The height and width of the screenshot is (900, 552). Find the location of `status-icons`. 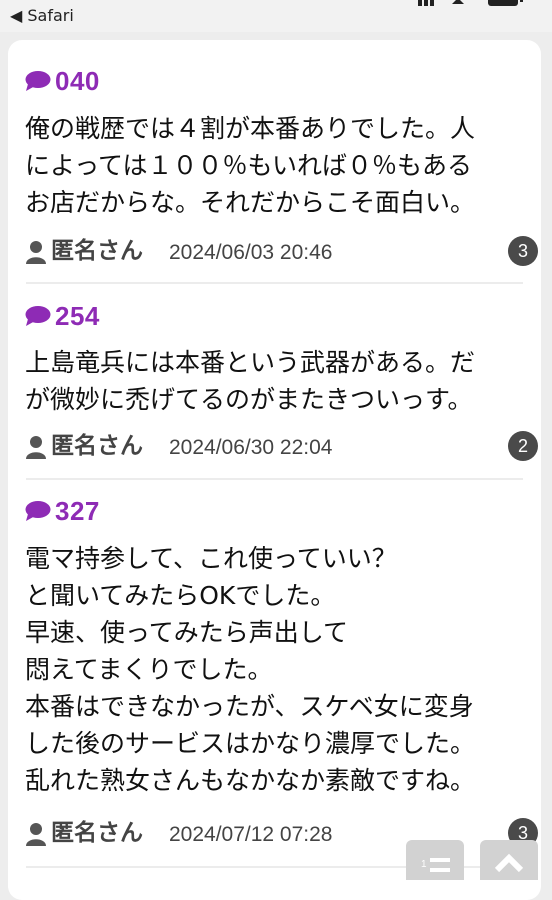

status-icons is located at coordinates (470, 3).